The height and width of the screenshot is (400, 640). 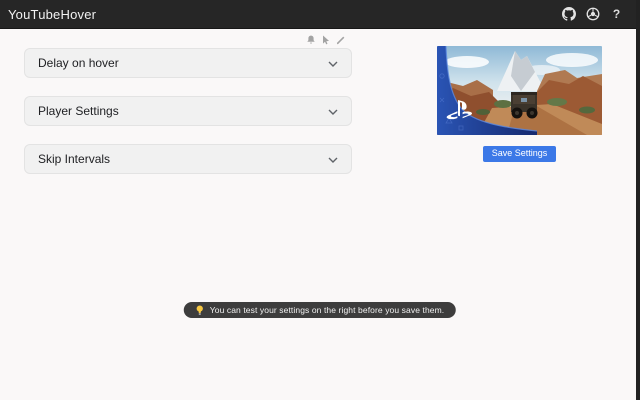 I want to click on mini-toolbar, so click(x=326, y=40).